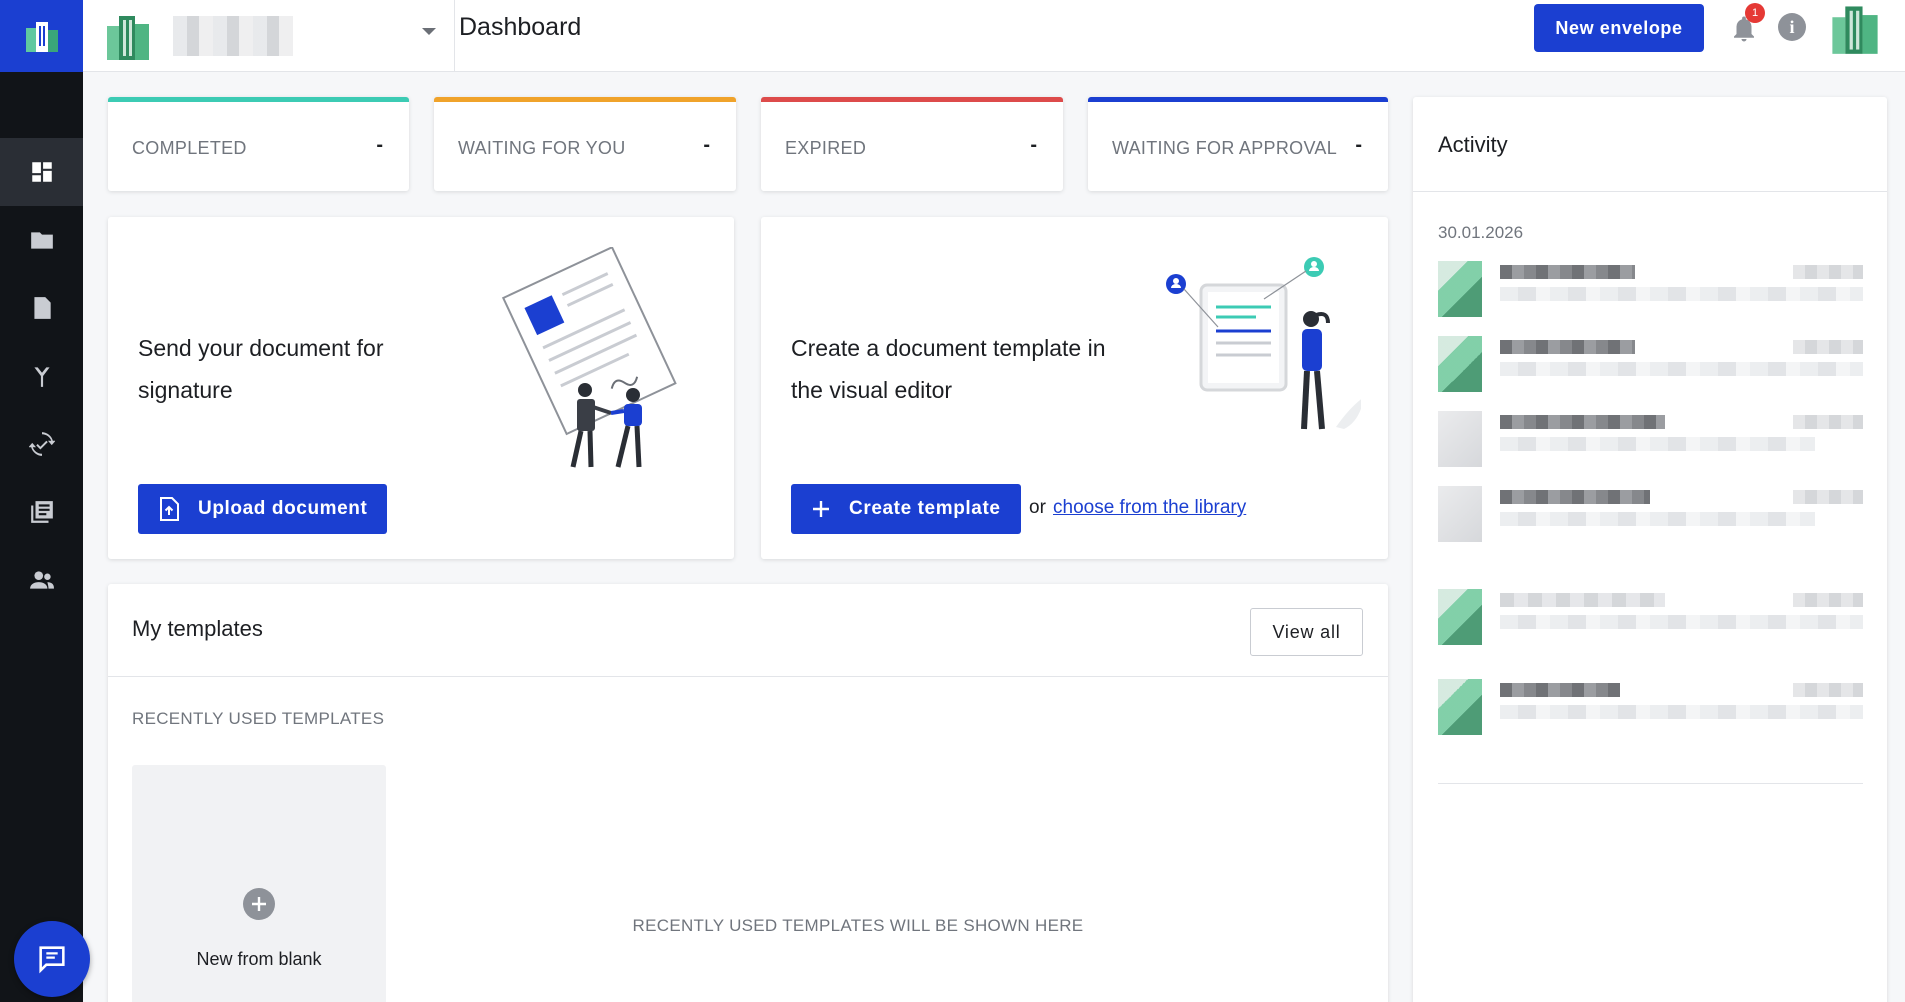 This screenshot has width=1905, height=1002. I want to click on users-icon, so click(41, 580).